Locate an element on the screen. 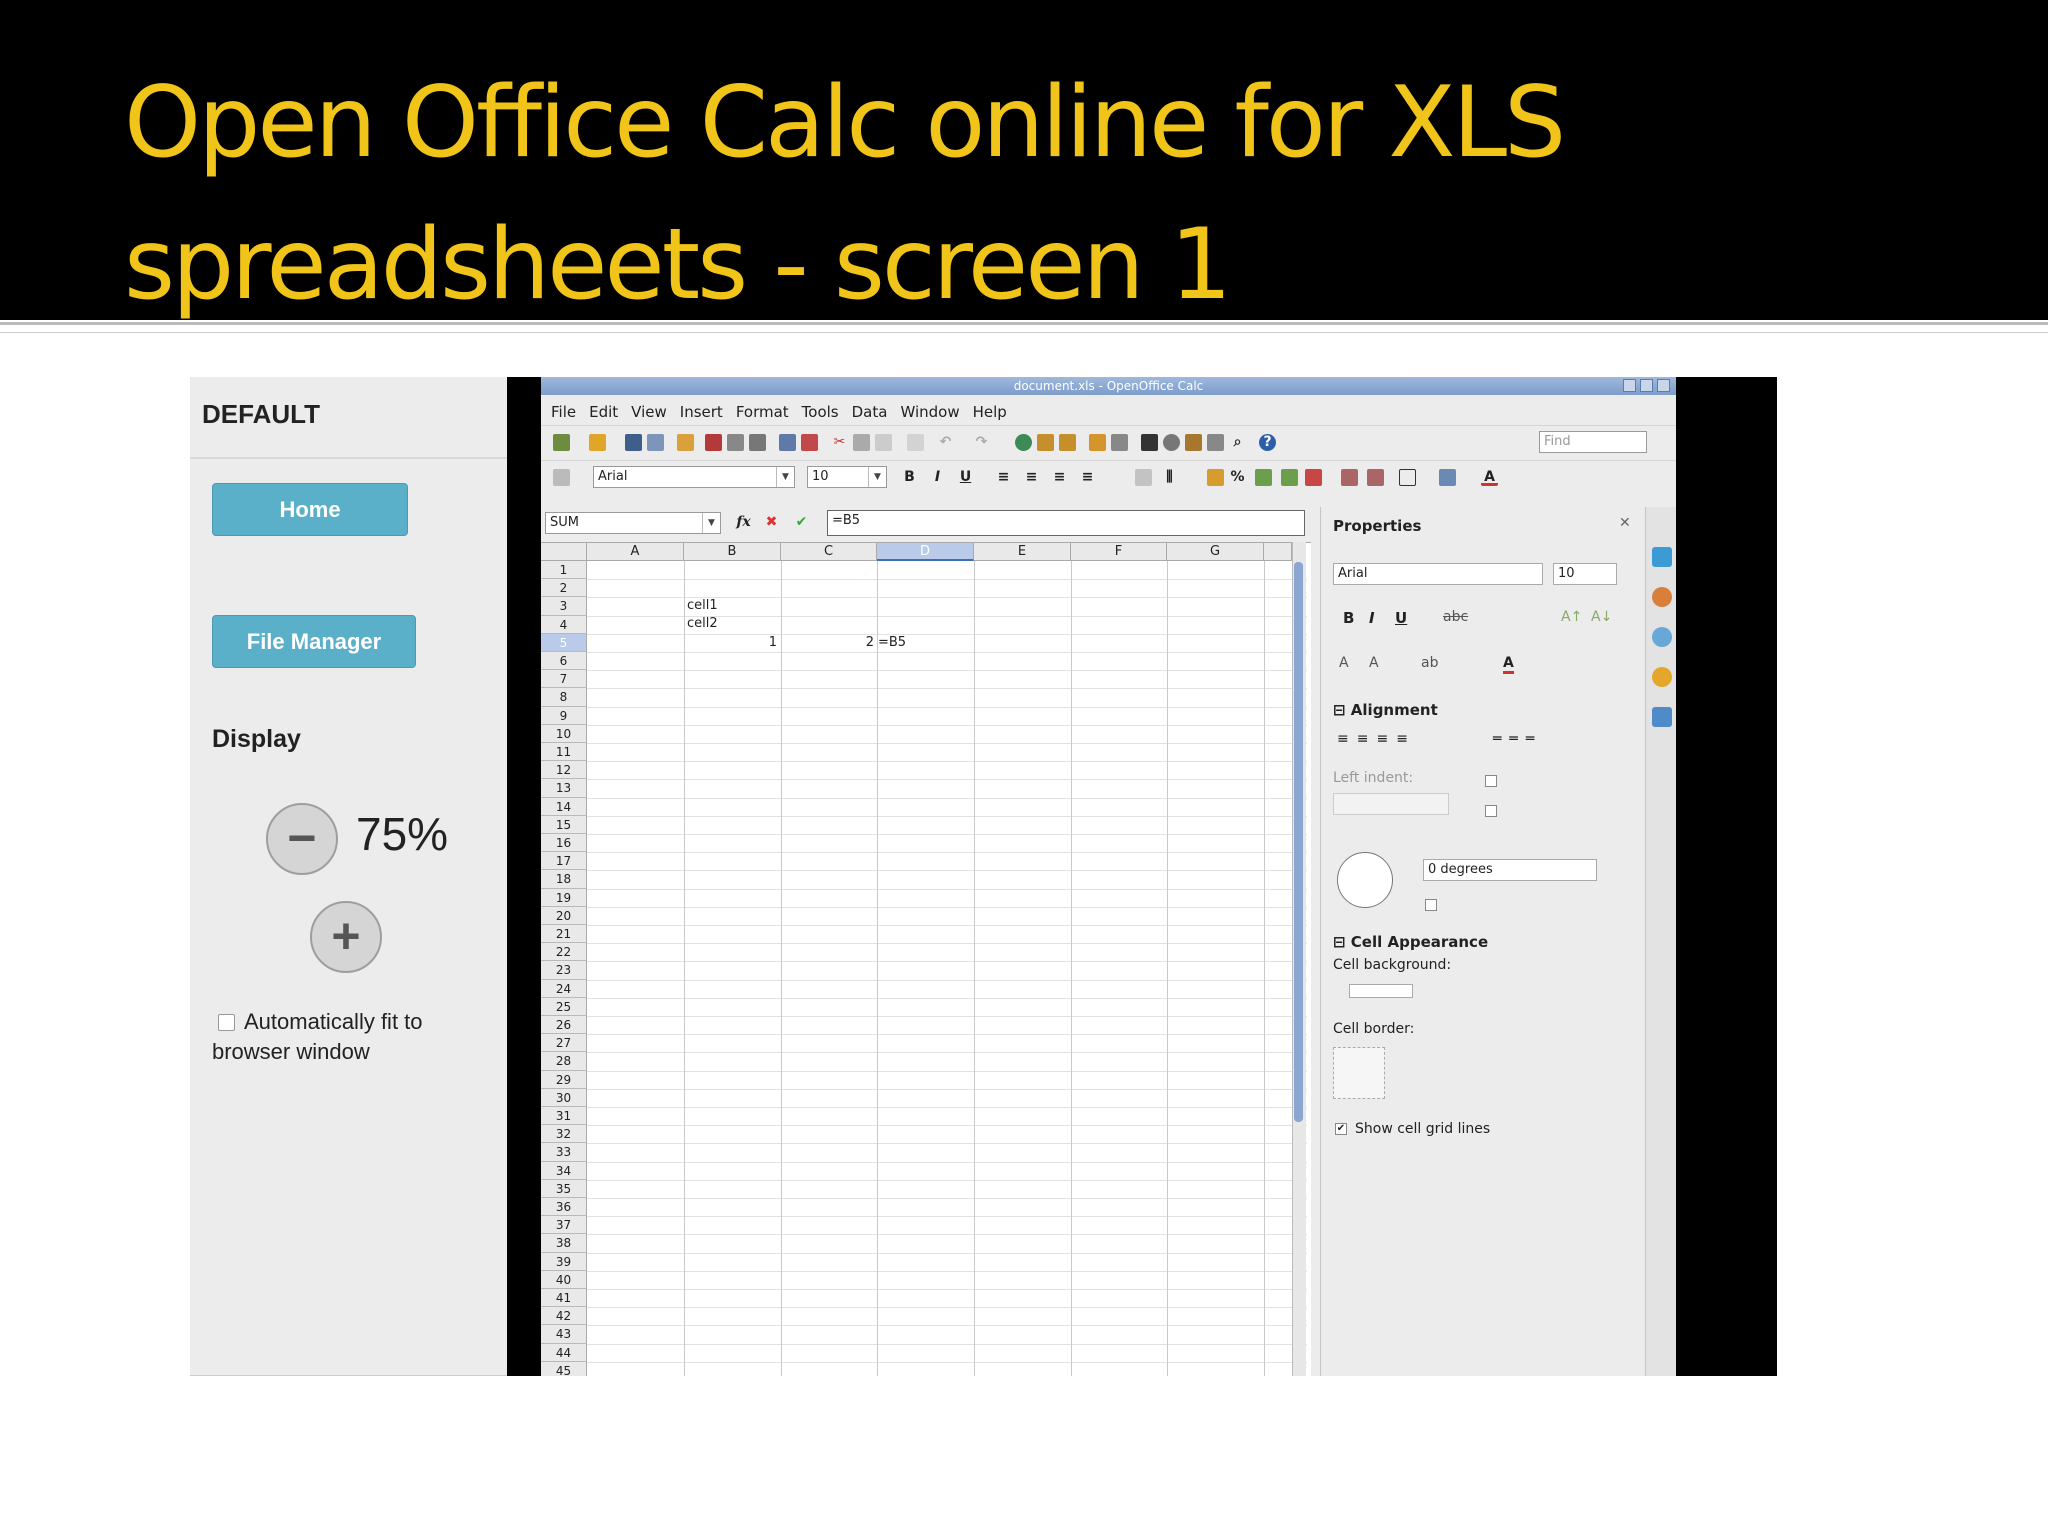  row-header: 43 is located at coordinates (564, 1334).